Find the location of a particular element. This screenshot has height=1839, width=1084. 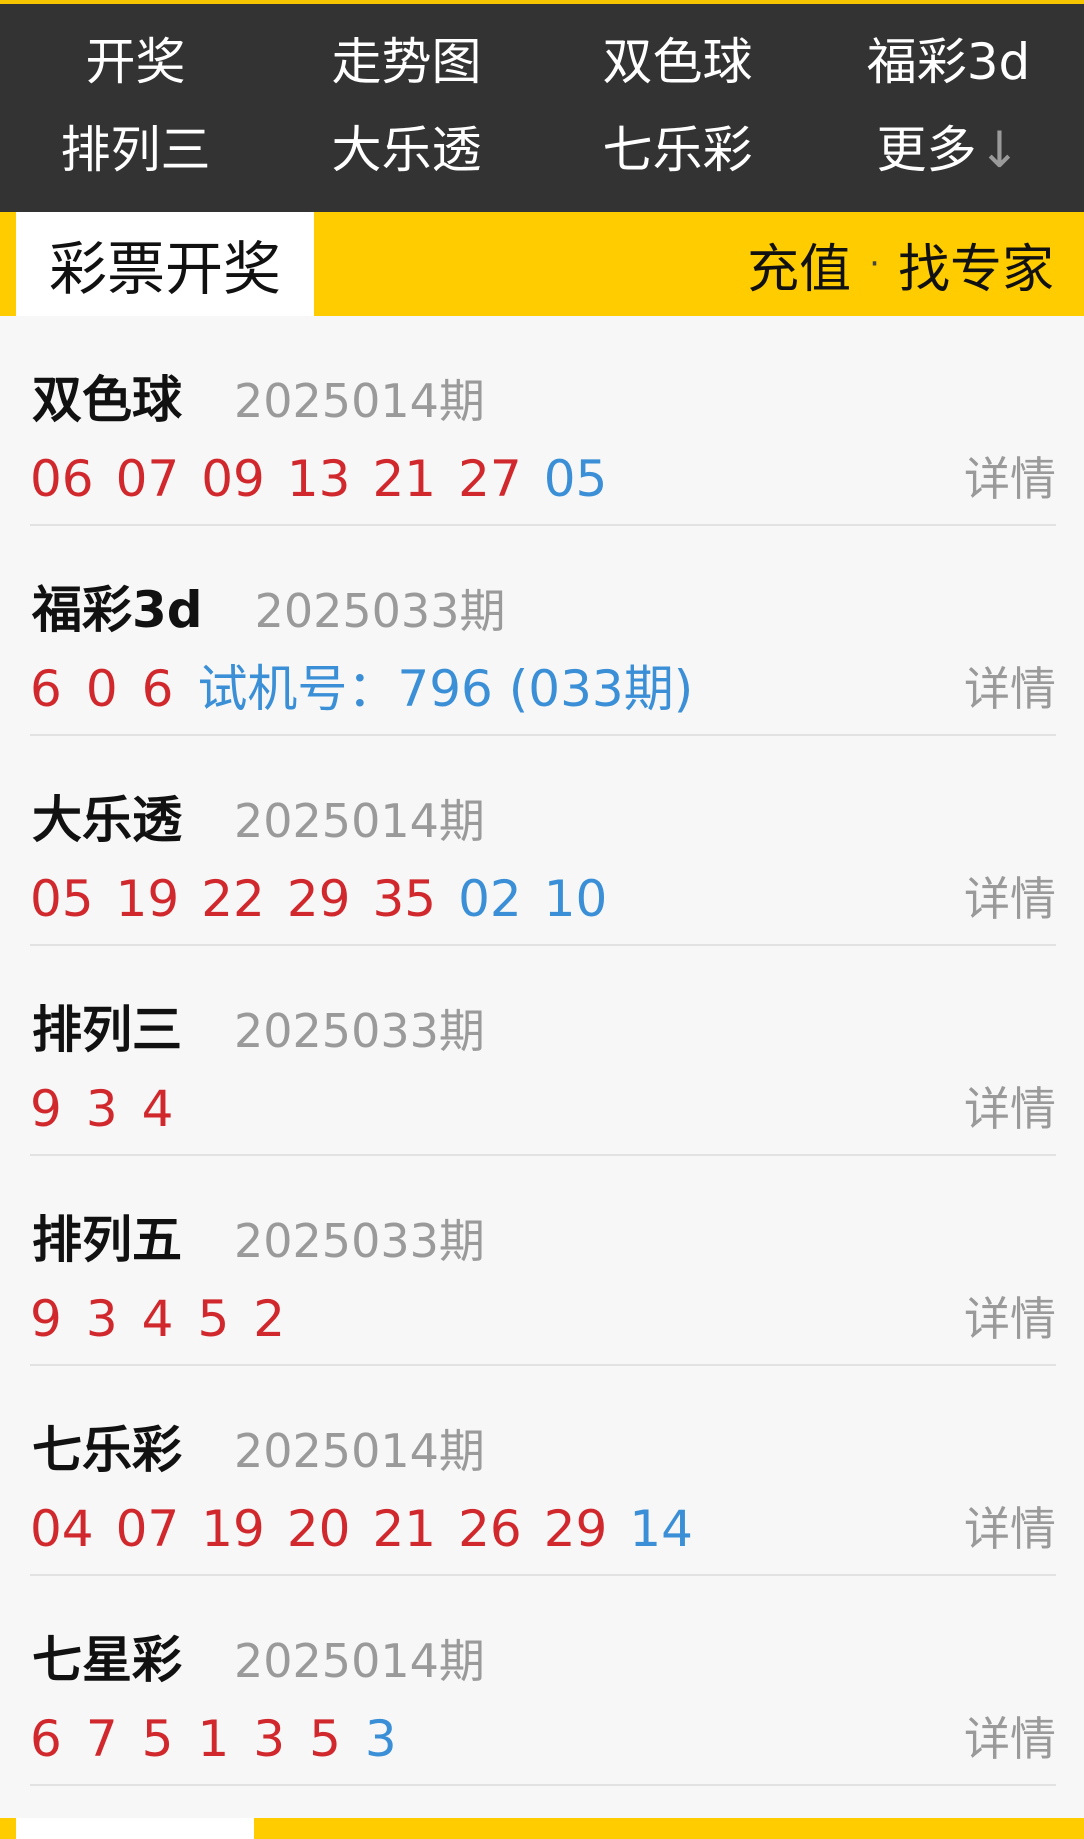

red-ball-number: 22 is located at coordinates (233, 899).